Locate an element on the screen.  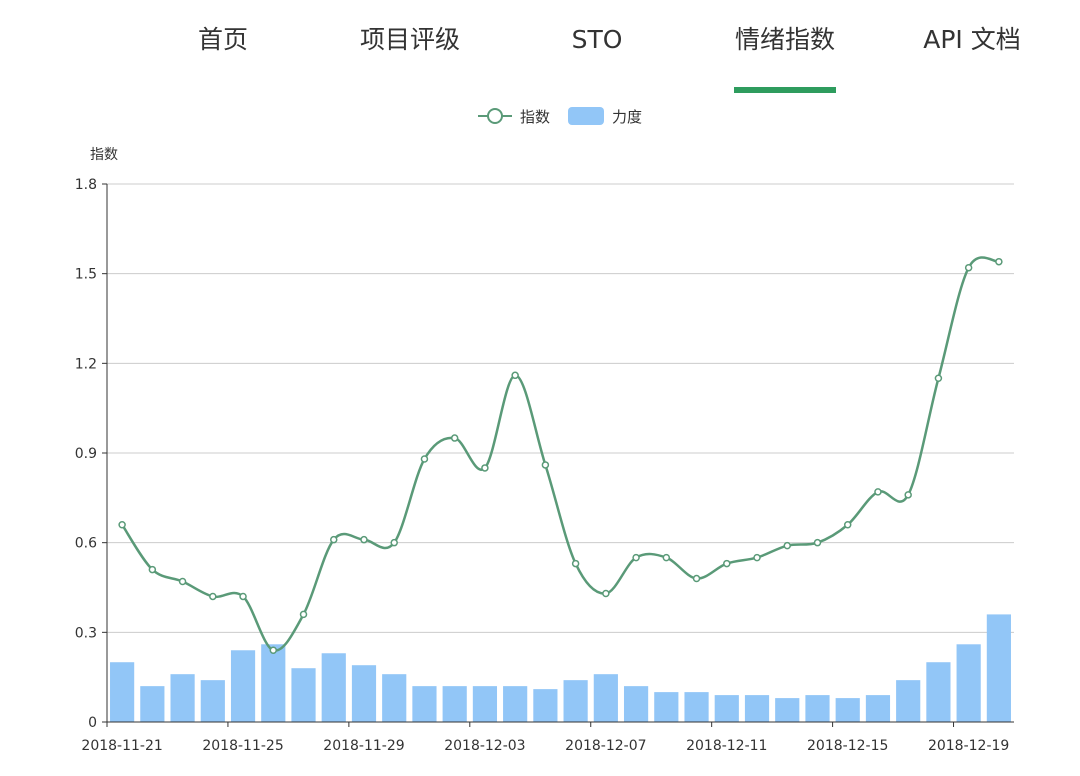
nav-item-home: 首页 is located at coordinates (223, 40).